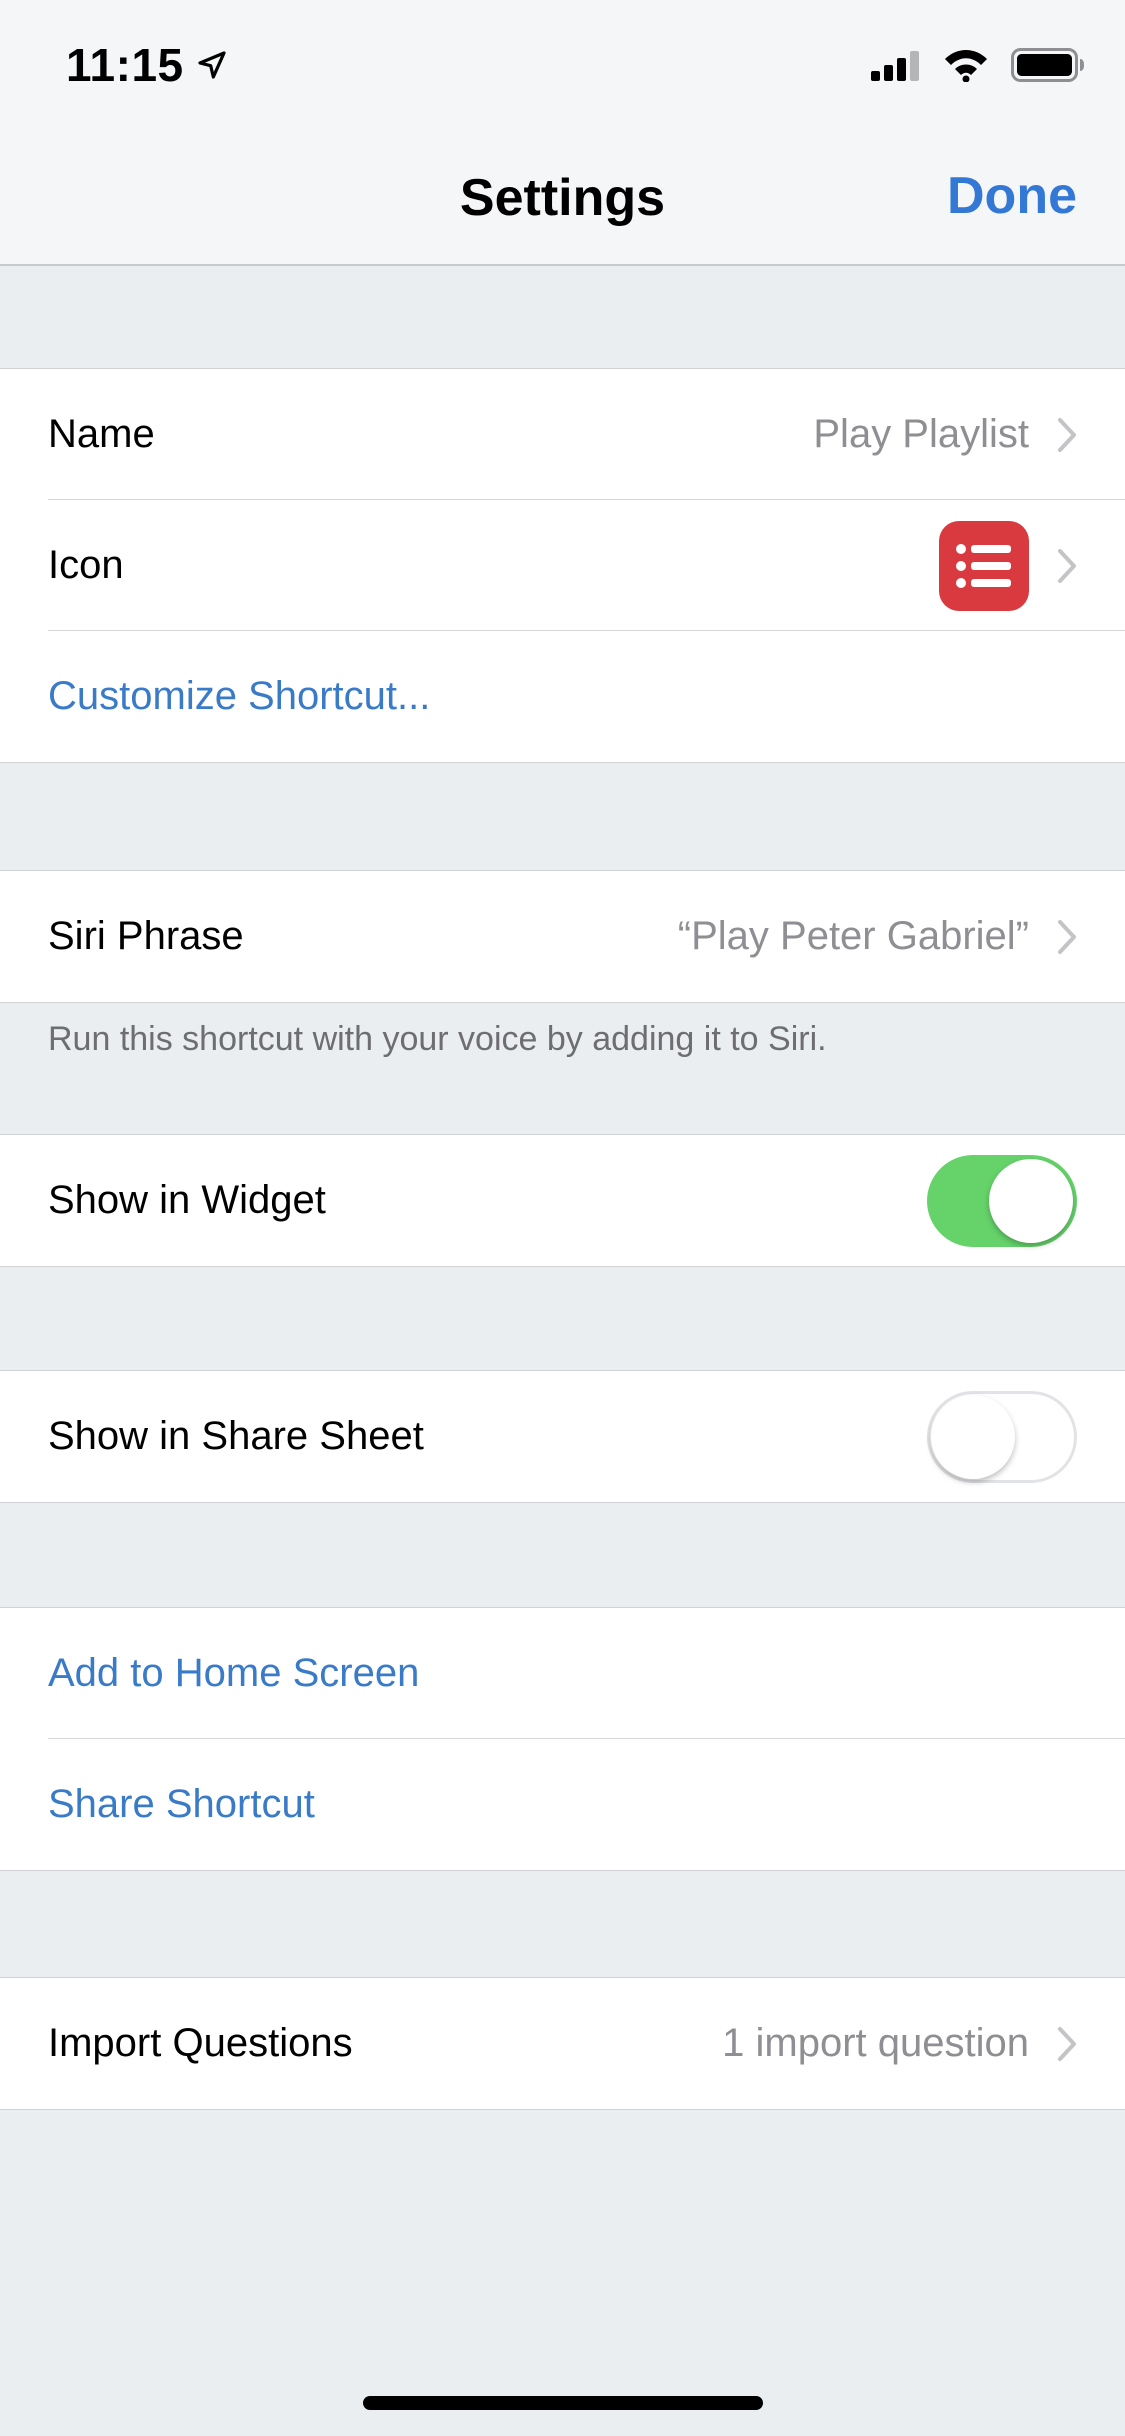 Image resolution: width=1125 pixels, height=2436 pixels. What do you see at coordinates (236, 1436) in the screenshot?
I see `show-in-share-sheet-label: Show in Share Sheet` at bounding box center [236, 1436].